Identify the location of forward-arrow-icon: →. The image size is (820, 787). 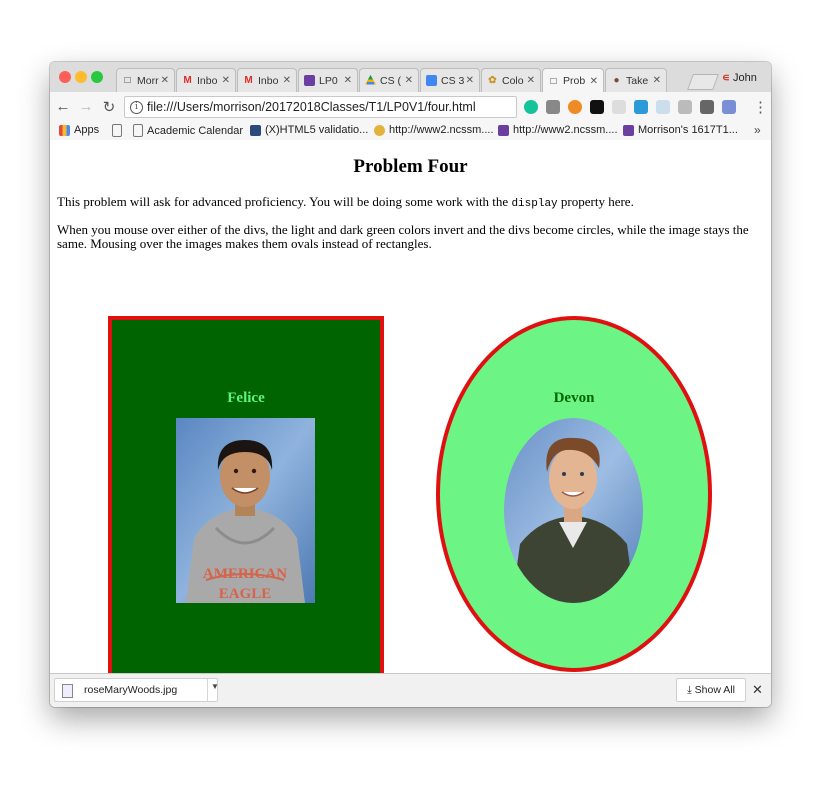
(86, 106).